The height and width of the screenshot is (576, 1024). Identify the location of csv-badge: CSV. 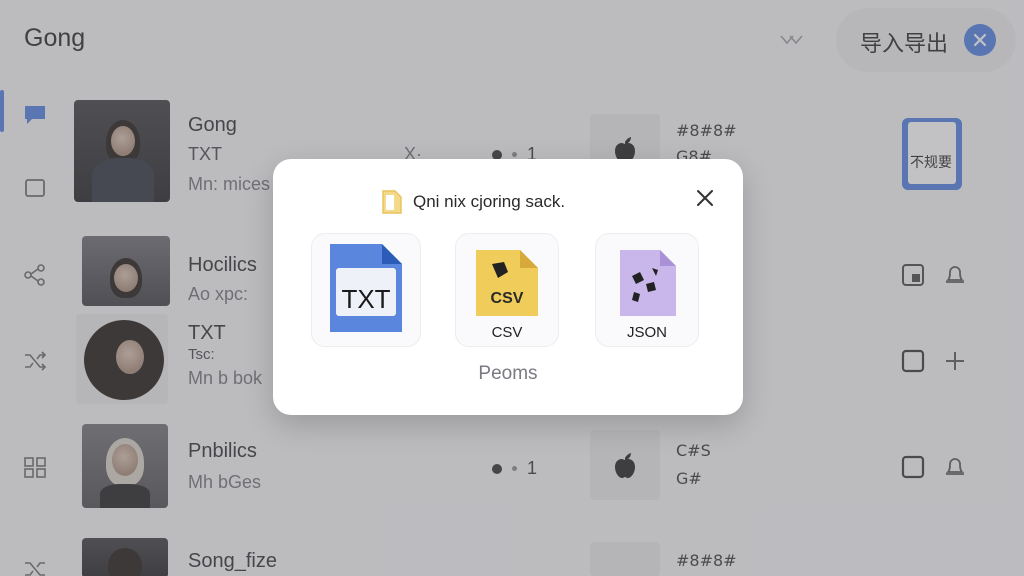
(507, 298).